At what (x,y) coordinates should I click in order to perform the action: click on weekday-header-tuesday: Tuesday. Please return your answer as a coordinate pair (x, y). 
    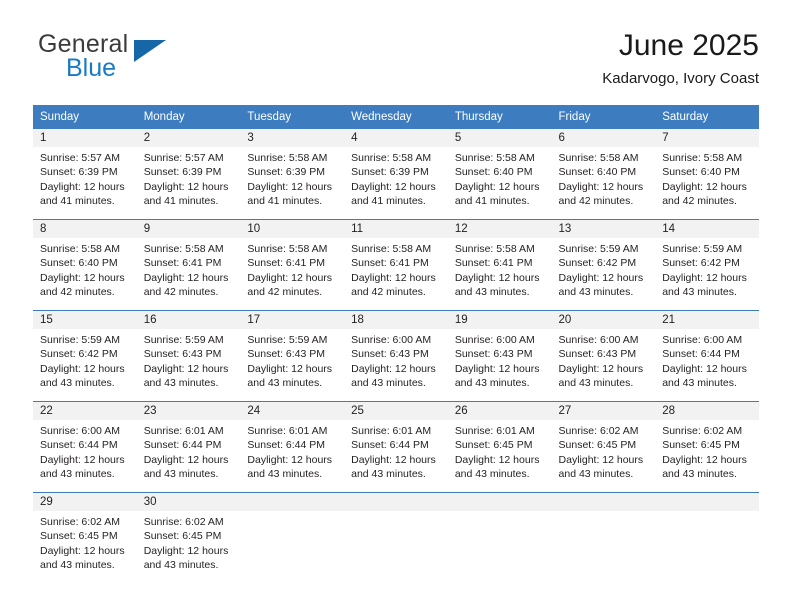
    Looking at the image, I should click on (292, 117).